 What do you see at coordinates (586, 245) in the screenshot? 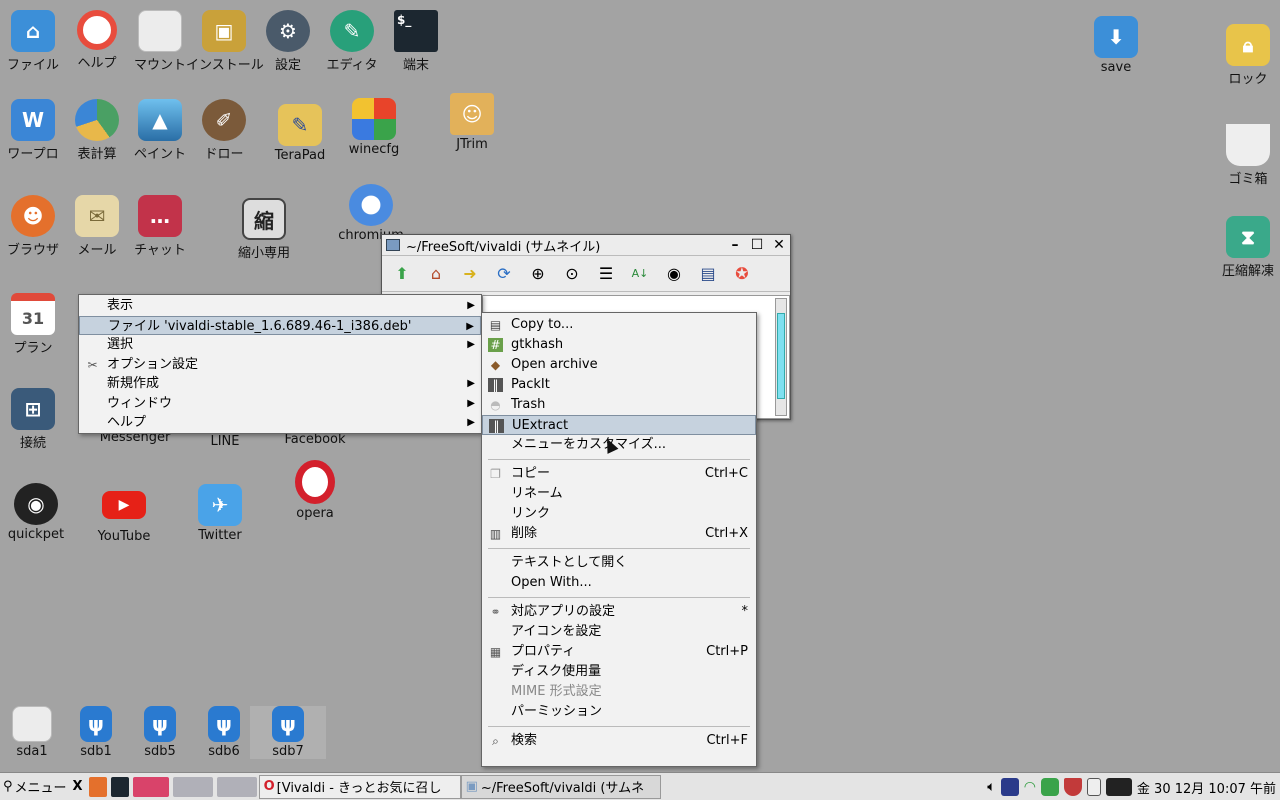
I see `window-titlebar: ~/FreeSoft/vivaldi (サムネイル) – ☐ ✕` at bounding box center [586, 245].